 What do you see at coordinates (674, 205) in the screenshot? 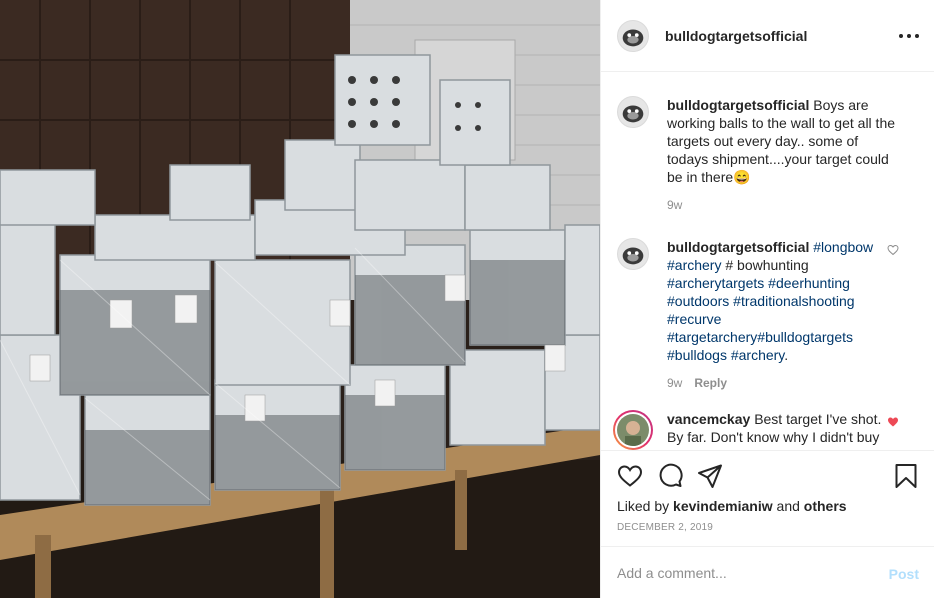
I see `caption-time: 9w` at bounding box center [674, 205].